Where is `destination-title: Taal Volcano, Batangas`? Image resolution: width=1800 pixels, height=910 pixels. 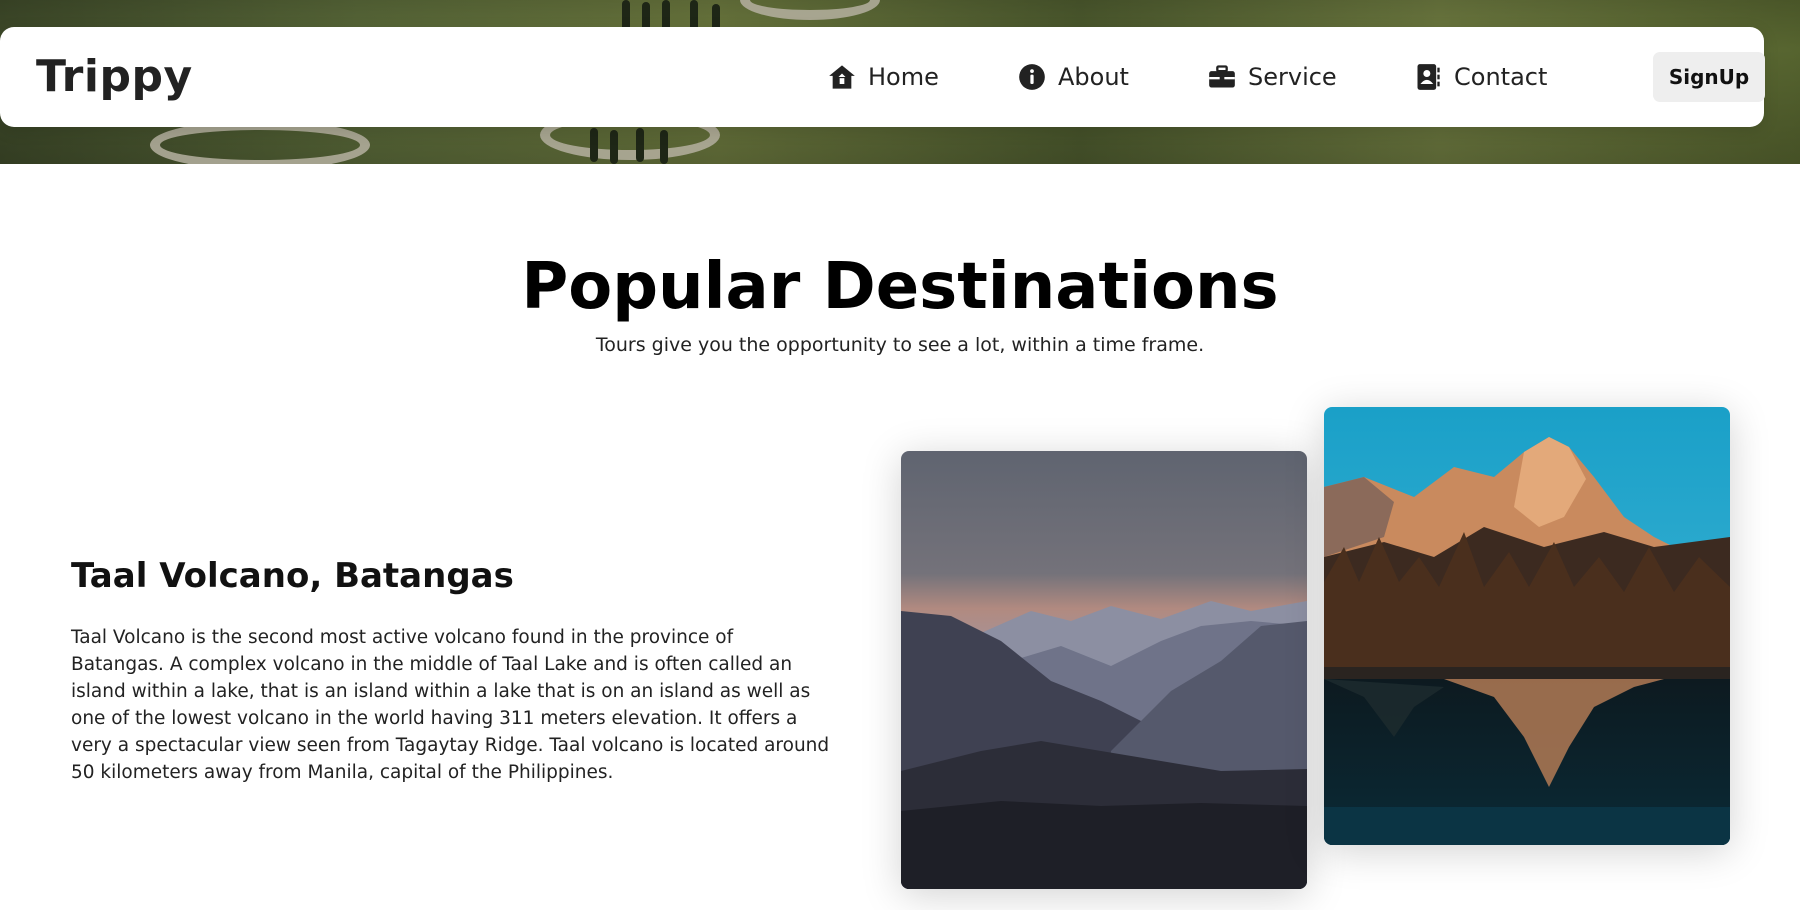 destination-title: Taal Volcano, Batangas is located at coordinates (292, 576).